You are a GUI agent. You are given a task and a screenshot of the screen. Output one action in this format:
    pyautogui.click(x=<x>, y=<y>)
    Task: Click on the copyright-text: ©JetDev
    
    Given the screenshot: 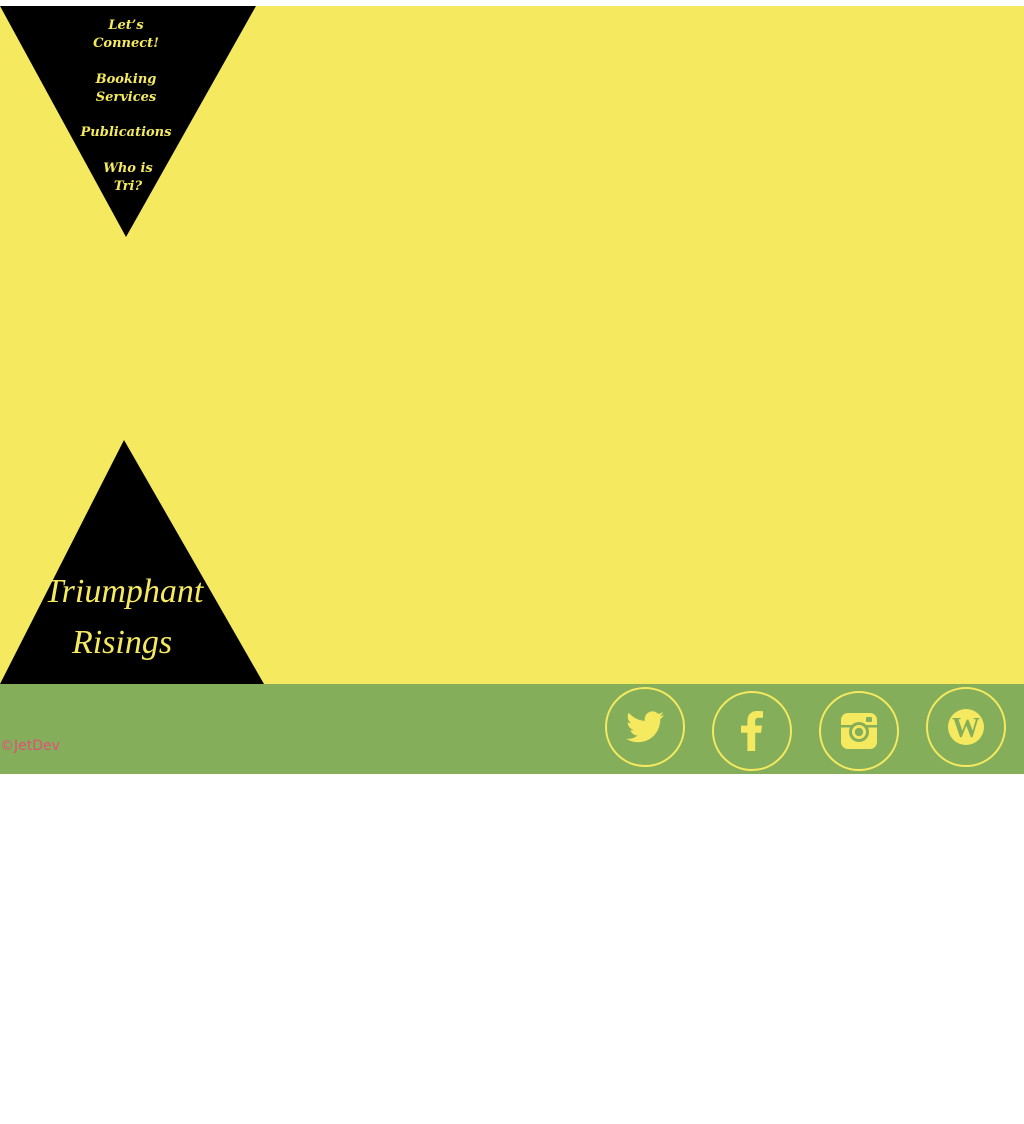 What is the action you would take?
    pyautogui.click(x=30, y=746)
    